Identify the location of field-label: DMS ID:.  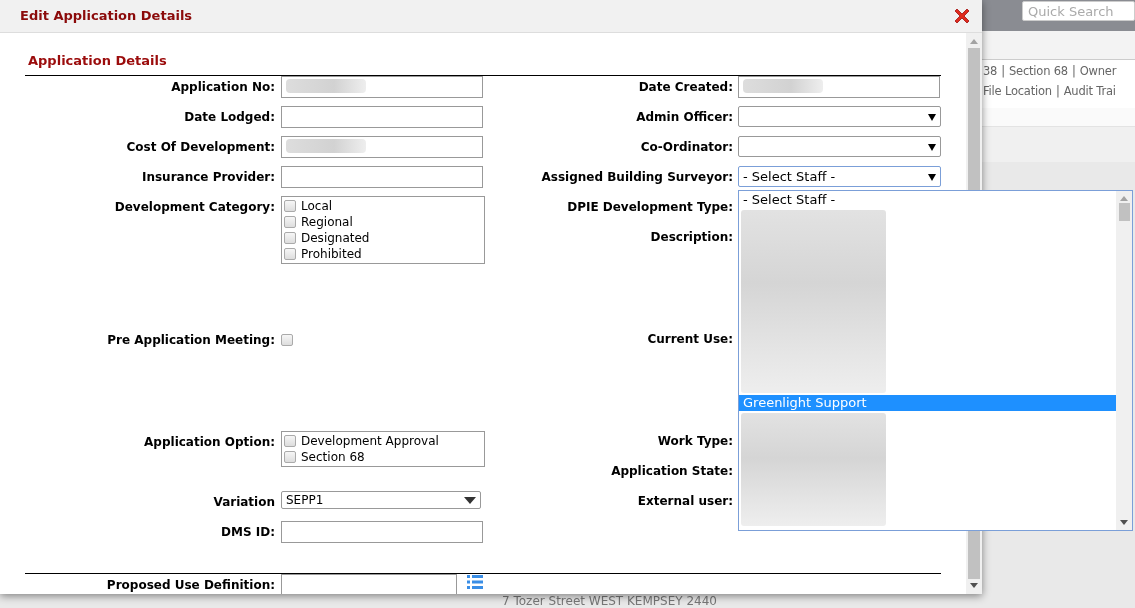
(247, 532).